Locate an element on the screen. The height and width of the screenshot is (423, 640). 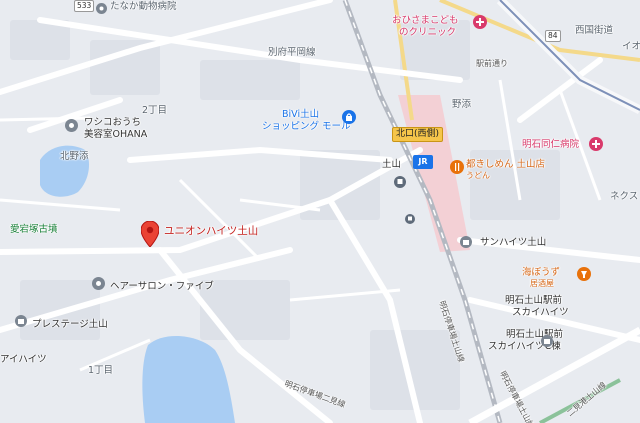
route-533-shield: 533 is located at coordinates (84, 6).